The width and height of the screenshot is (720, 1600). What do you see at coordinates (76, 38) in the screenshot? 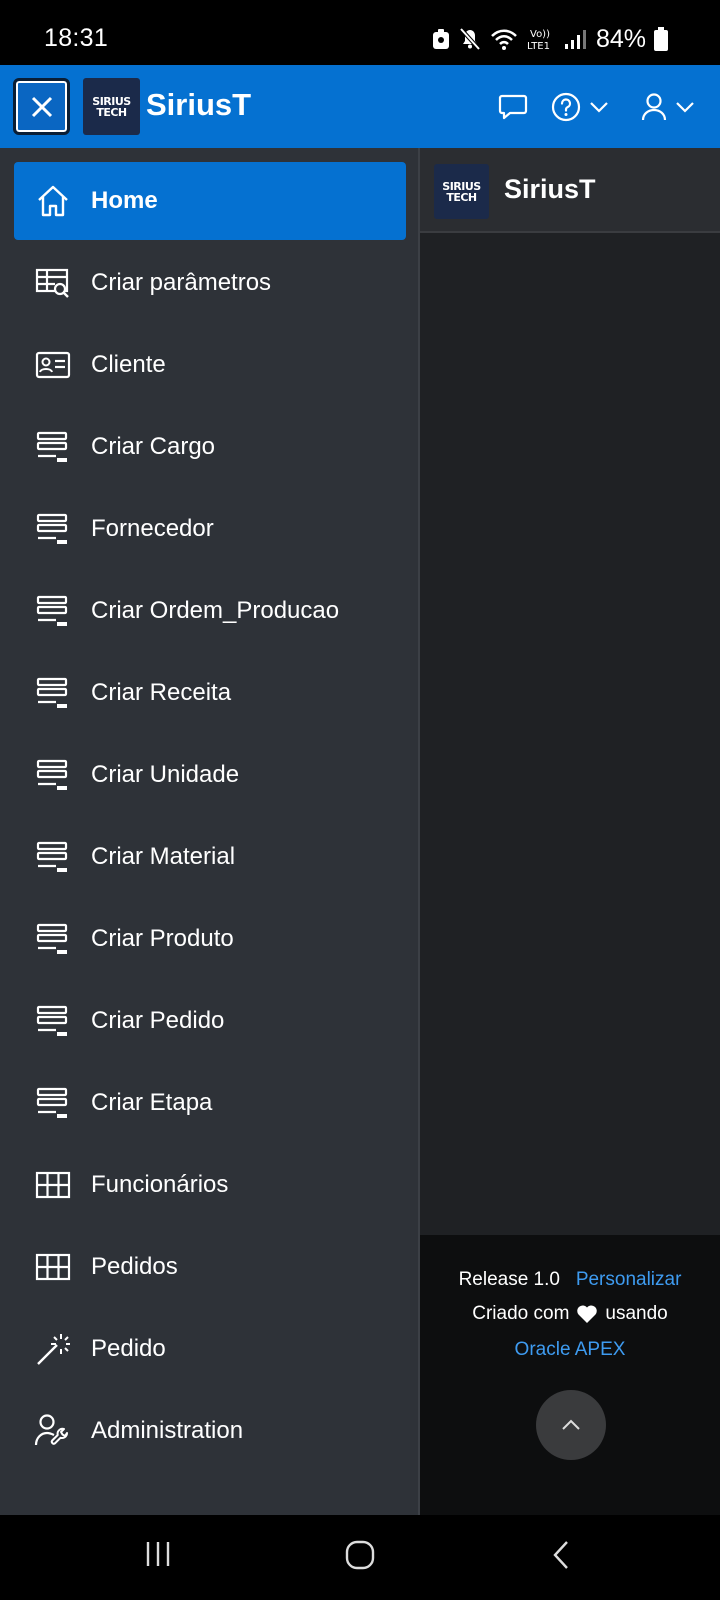
I see `status-time: 18:31` at bounding box center [76, 38].